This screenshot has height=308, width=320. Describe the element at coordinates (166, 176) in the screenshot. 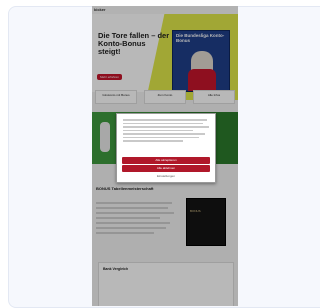

I see `settings-link: Einstellungen` at that location.